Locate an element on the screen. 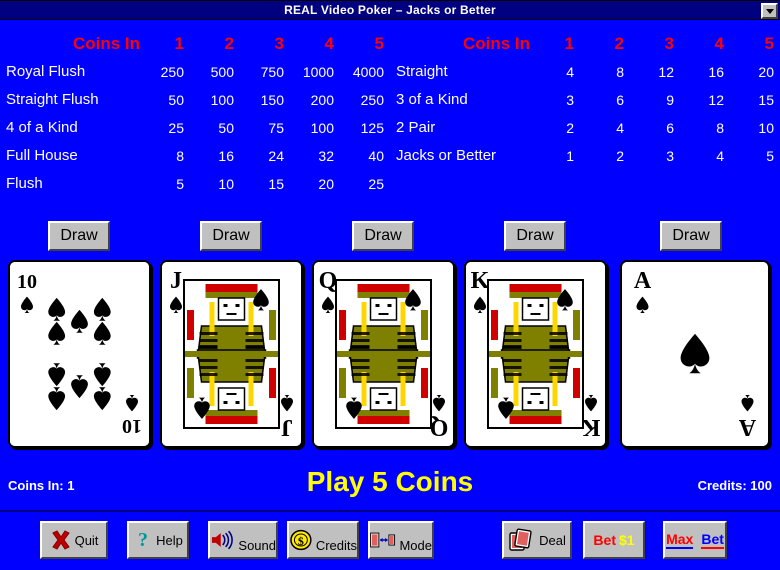 The height and width of the screenshot is (570, 780). bet-amount-label: $1 is located at coordinates (626, 540).